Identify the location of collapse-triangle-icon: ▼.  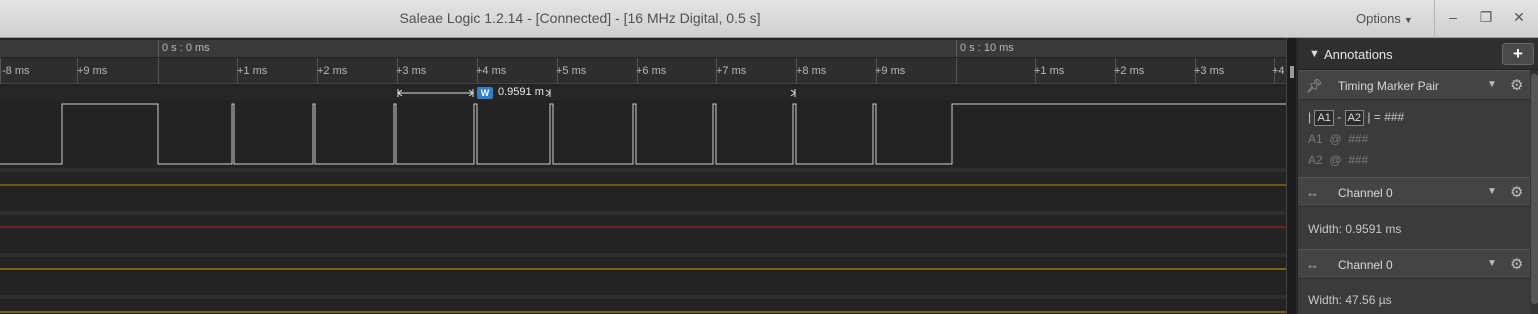
(1314, 54).